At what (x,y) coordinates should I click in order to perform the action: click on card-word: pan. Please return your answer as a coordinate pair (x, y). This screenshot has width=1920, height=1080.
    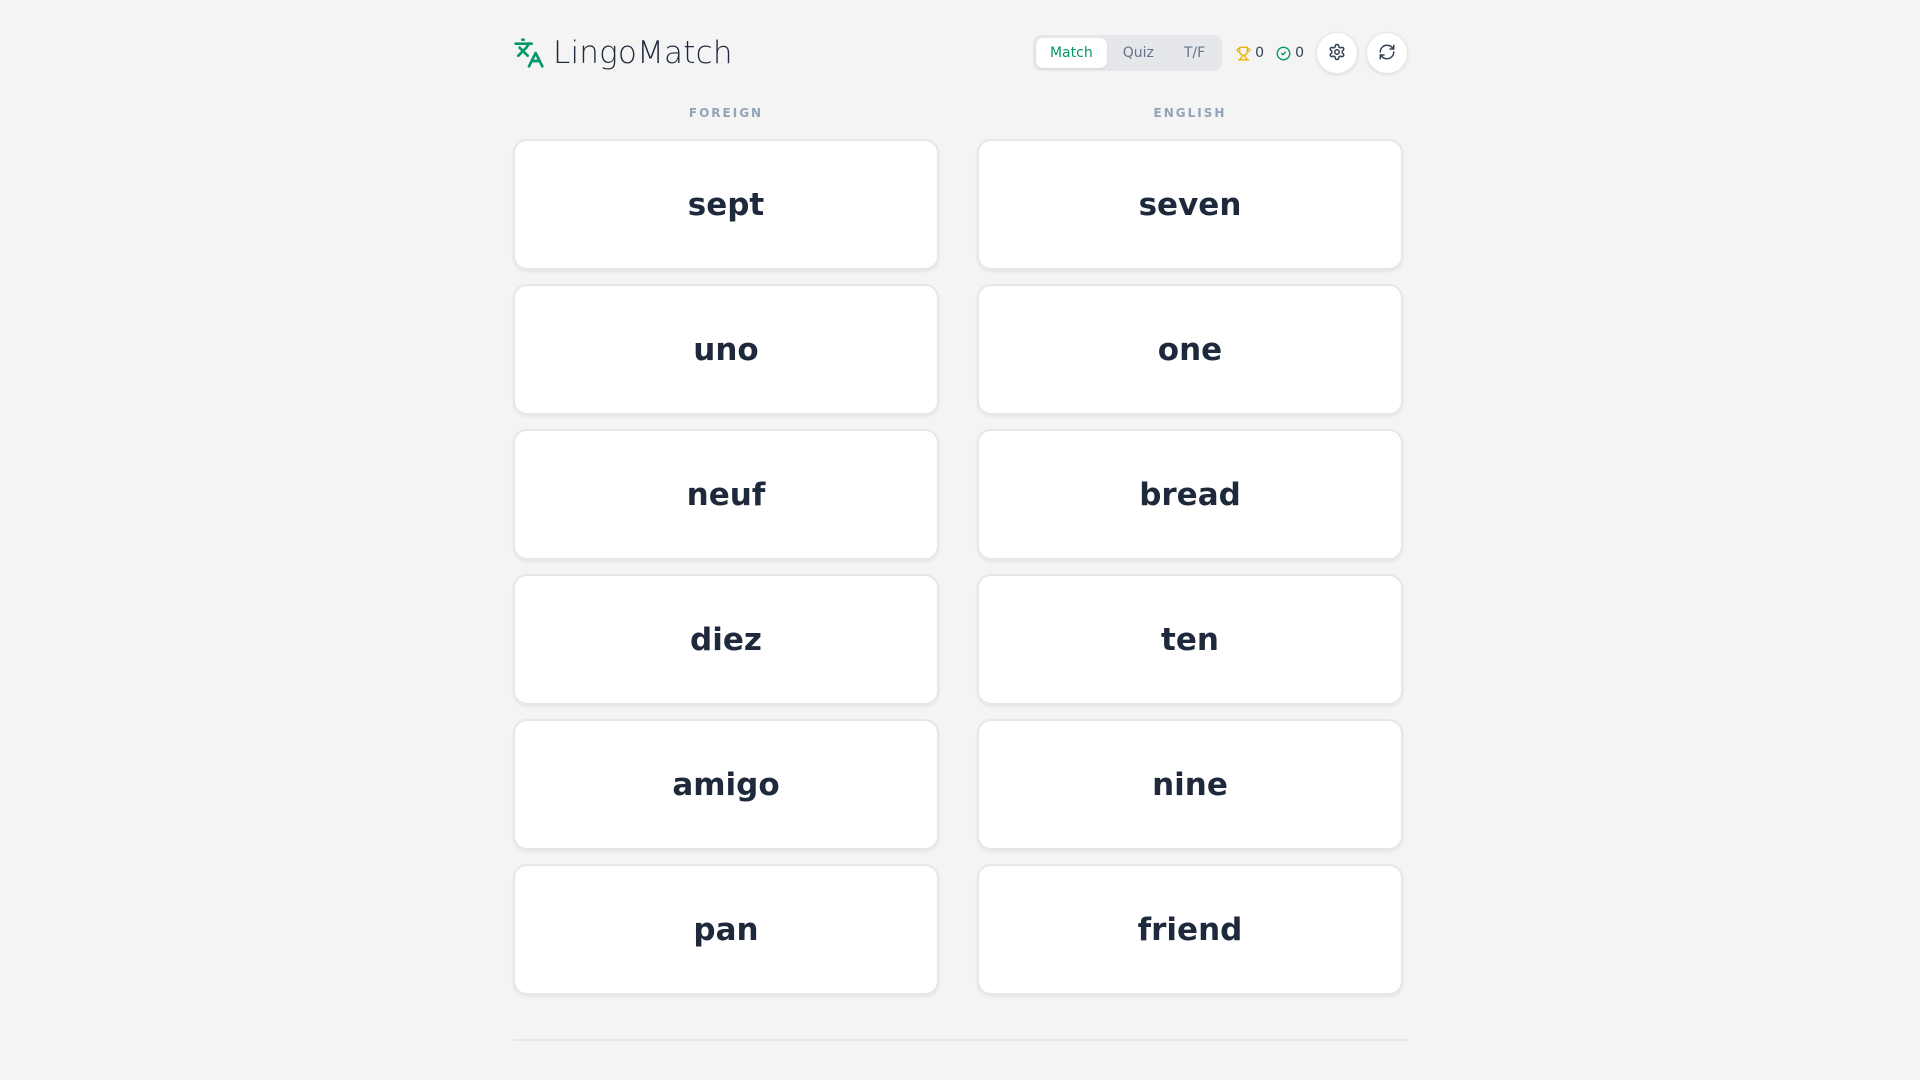
    Looking at the image, I should click on (726, 929).